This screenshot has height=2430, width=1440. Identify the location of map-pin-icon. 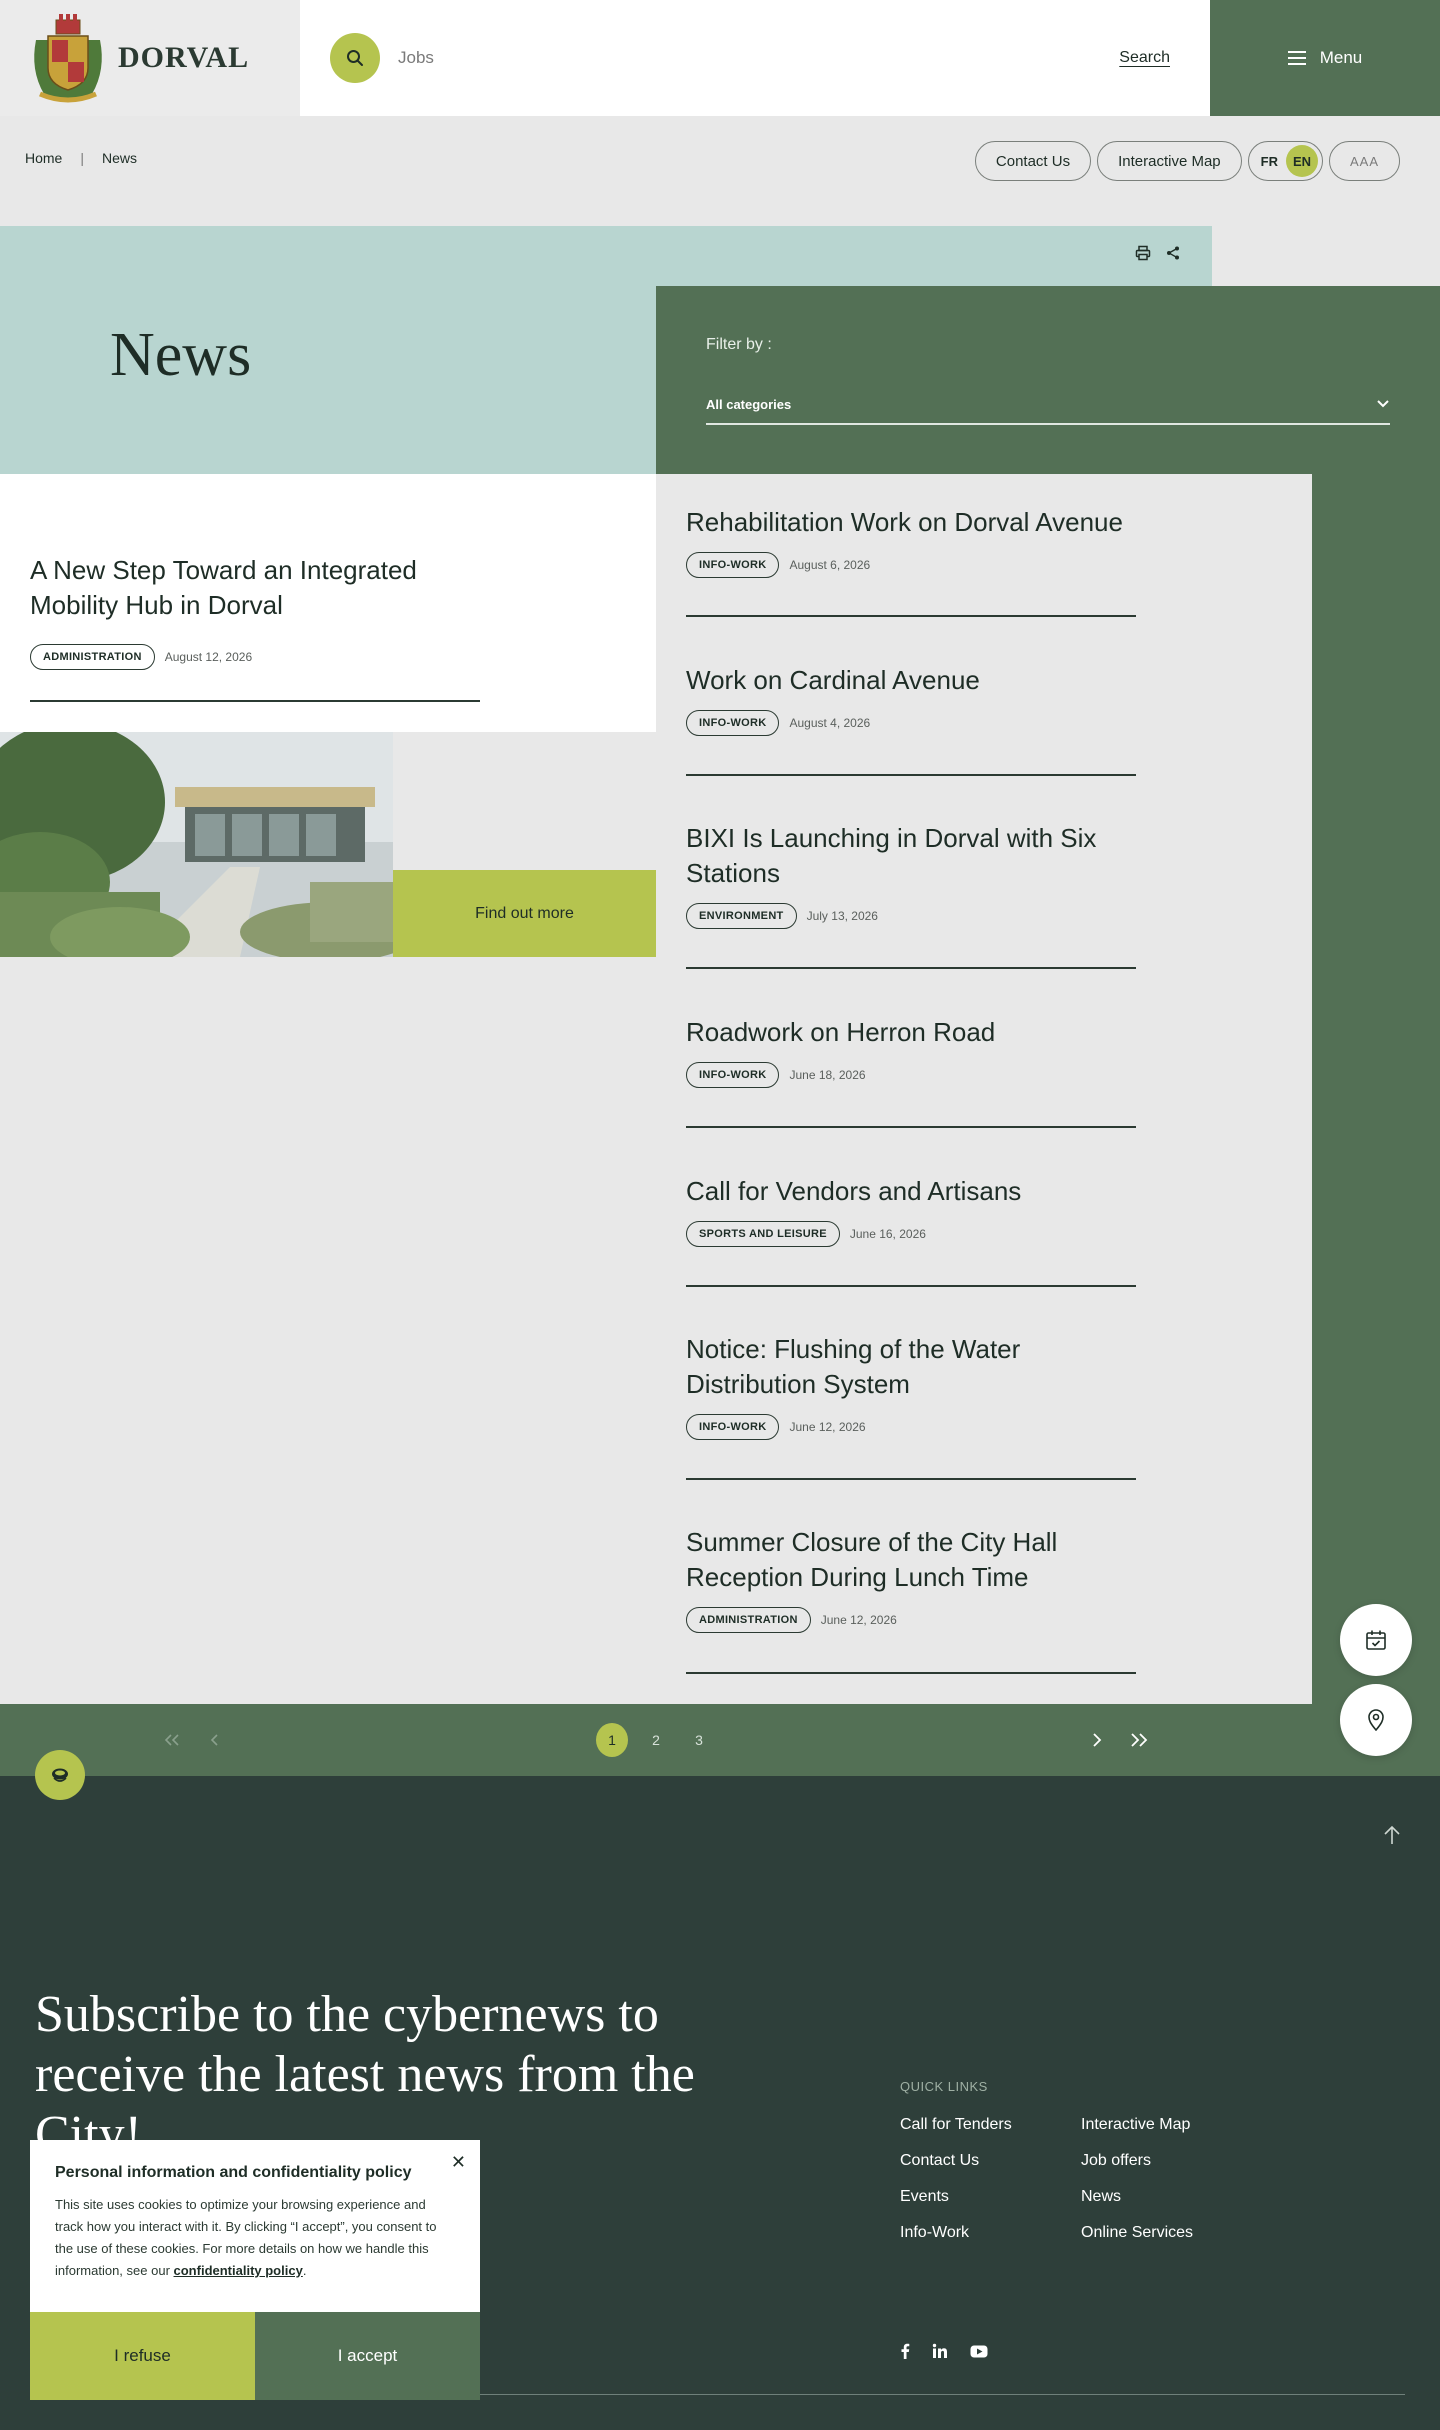
(1376, 1720).